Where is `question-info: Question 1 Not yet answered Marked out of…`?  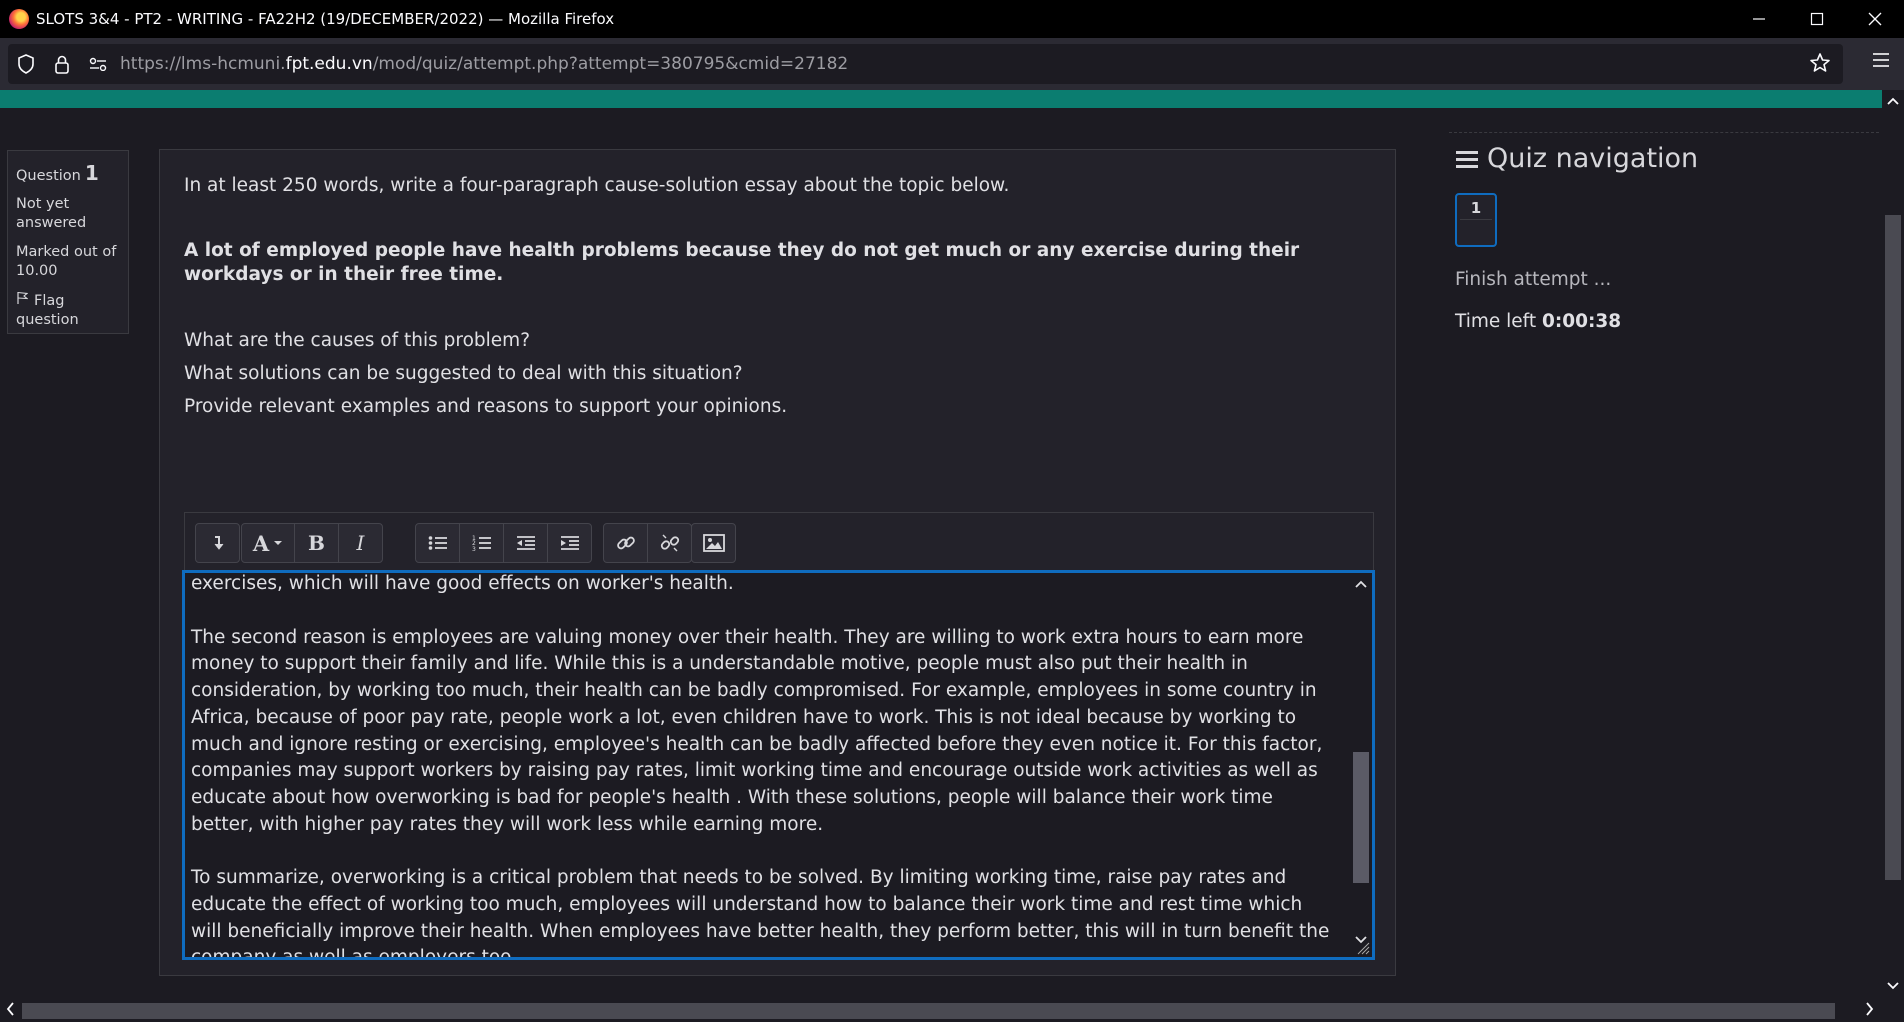 question-info: Question 1 Not yet answered Marked out of… is located at coordinates (68, 242).